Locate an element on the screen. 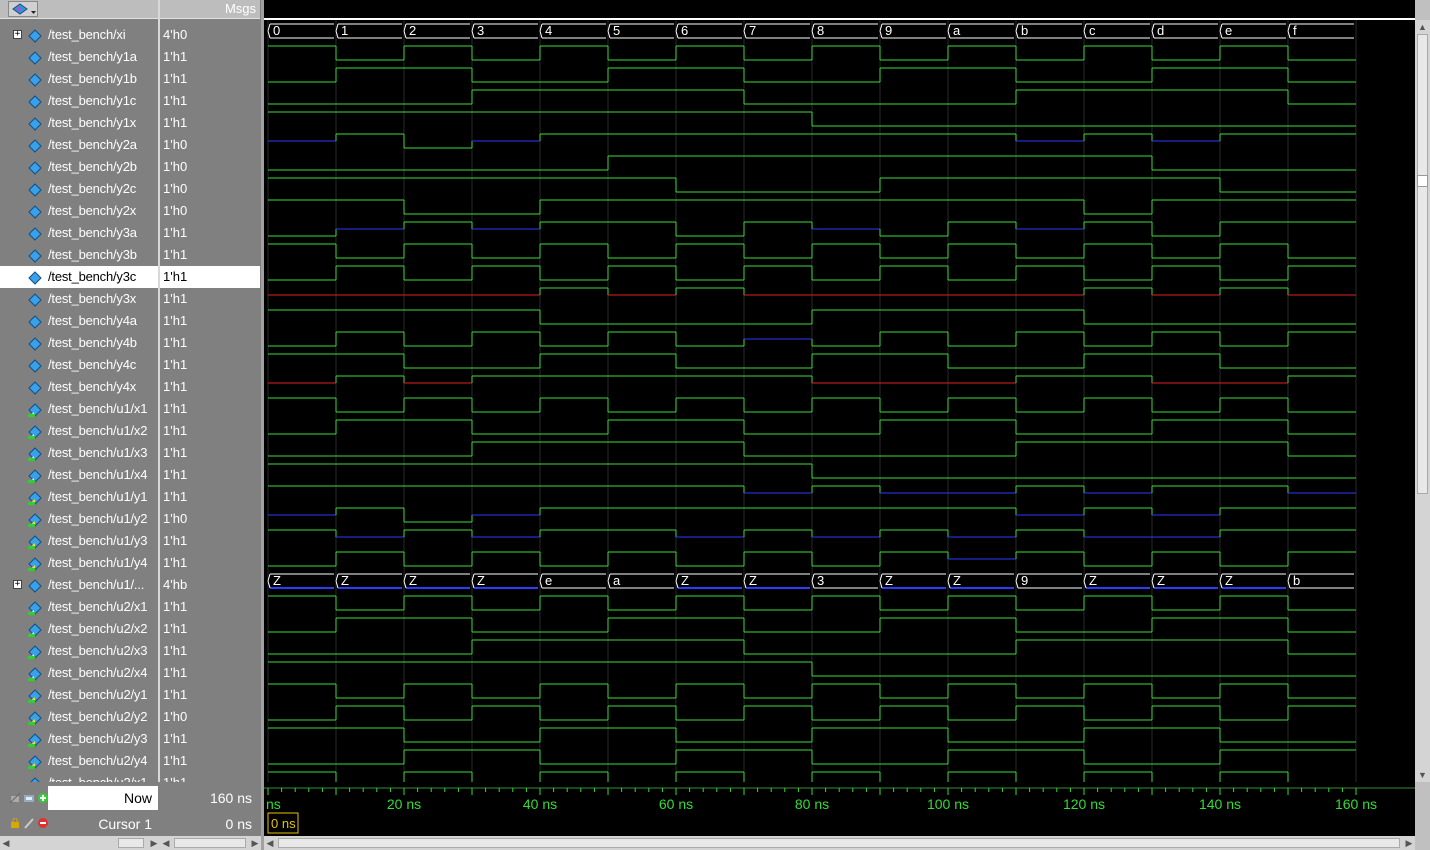 This screenshot has width=1430, height=850. signal-row: /test_bench/y2a is located at coordinates (80, 145).